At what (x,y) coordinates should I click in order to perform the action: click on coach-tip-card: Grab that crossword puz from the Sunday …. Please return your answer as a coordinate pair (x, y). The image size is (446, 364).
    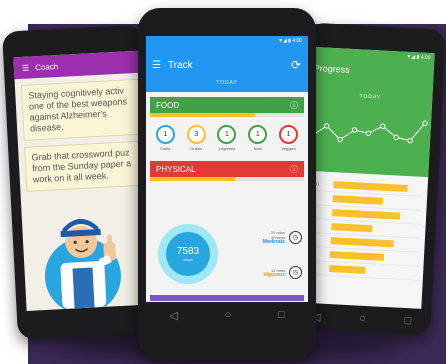
    Looking at the image, I should click on (84, 166).